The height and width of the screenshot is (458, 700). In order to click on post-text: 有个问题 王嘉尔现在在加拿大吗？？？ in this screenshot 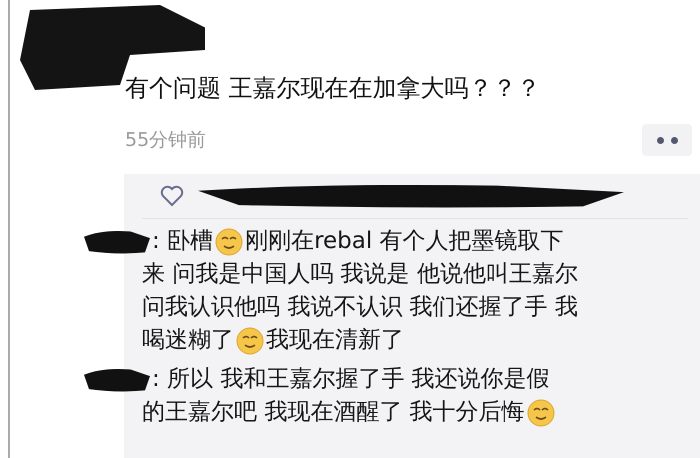, I will do `click(333, 88)`.